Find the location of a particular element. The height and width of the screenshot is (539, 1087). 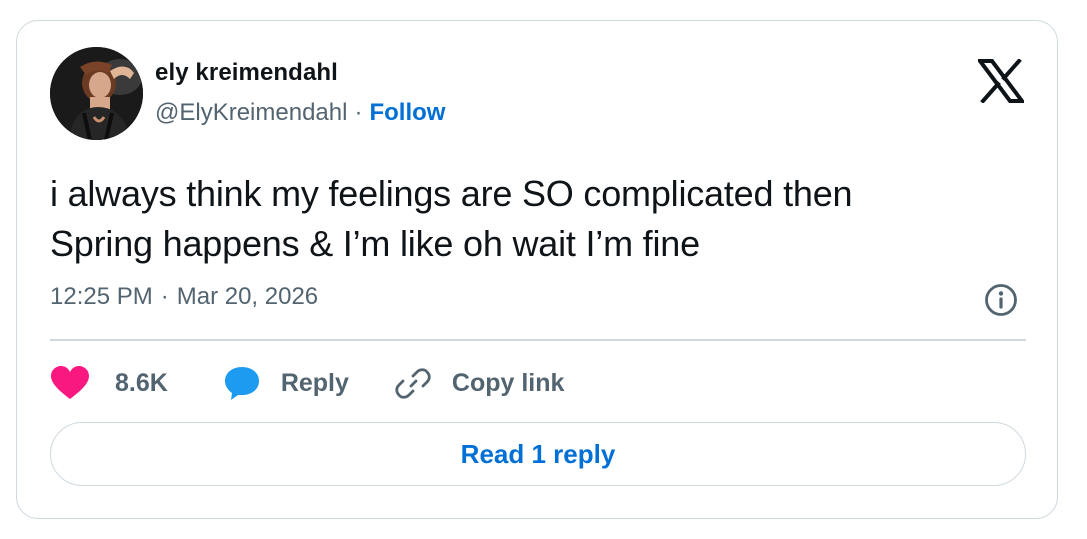

follow-button: Follow is located at coordinates (407, 113).